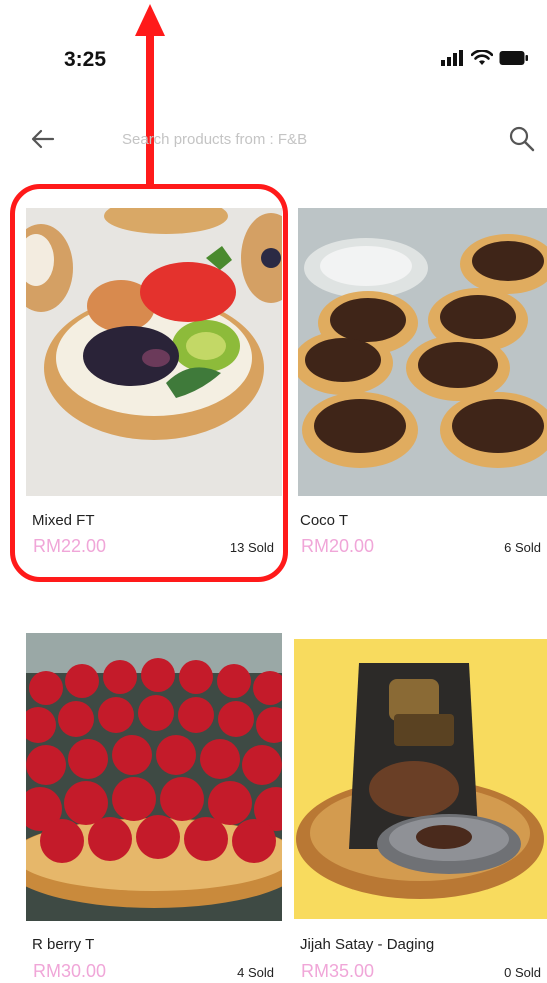  I want to click on product-name: Mixed FT, so click(63, 520).